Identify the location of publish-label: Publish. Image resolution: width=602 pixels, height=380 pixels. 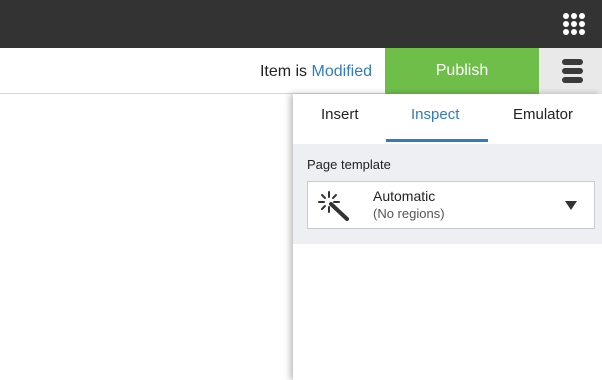
(462, 70).